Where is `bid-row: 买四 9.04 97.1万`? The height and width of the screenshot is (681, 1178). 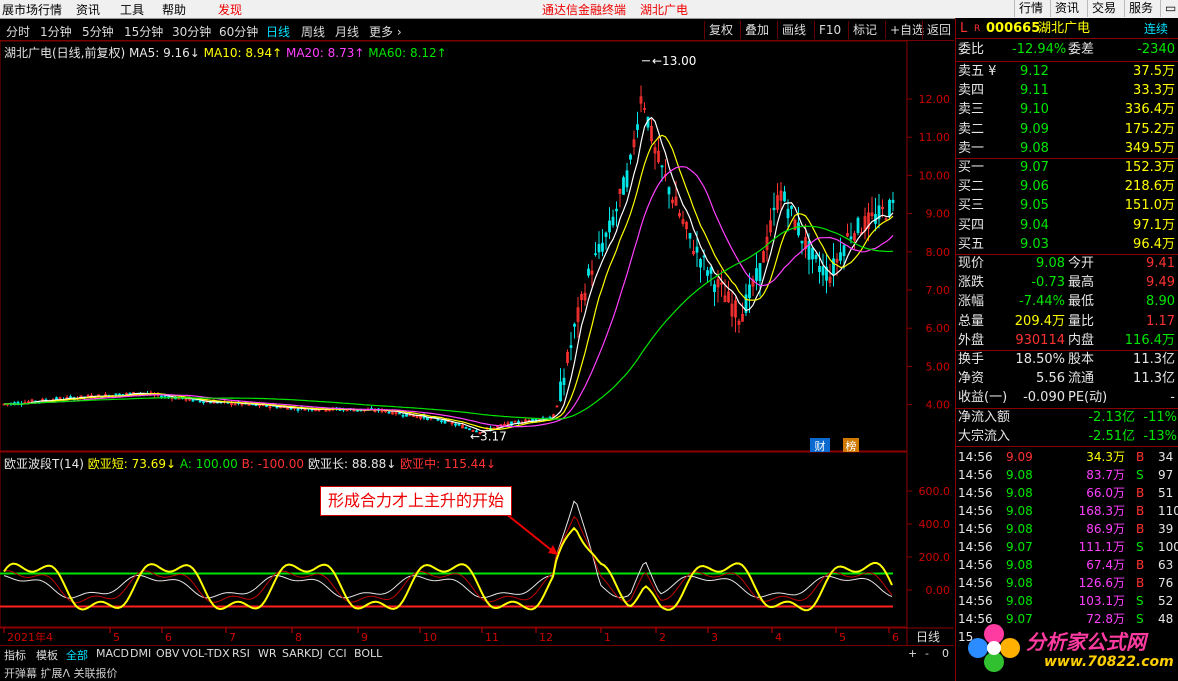 bid-row: 买四 9.04 97.1万 is located at coordinates (1067, 226).